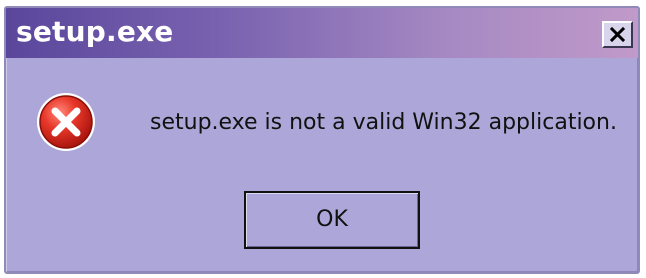 This screenshot has height=278, width=646. I want to click on error-icon, so click(66, 122).